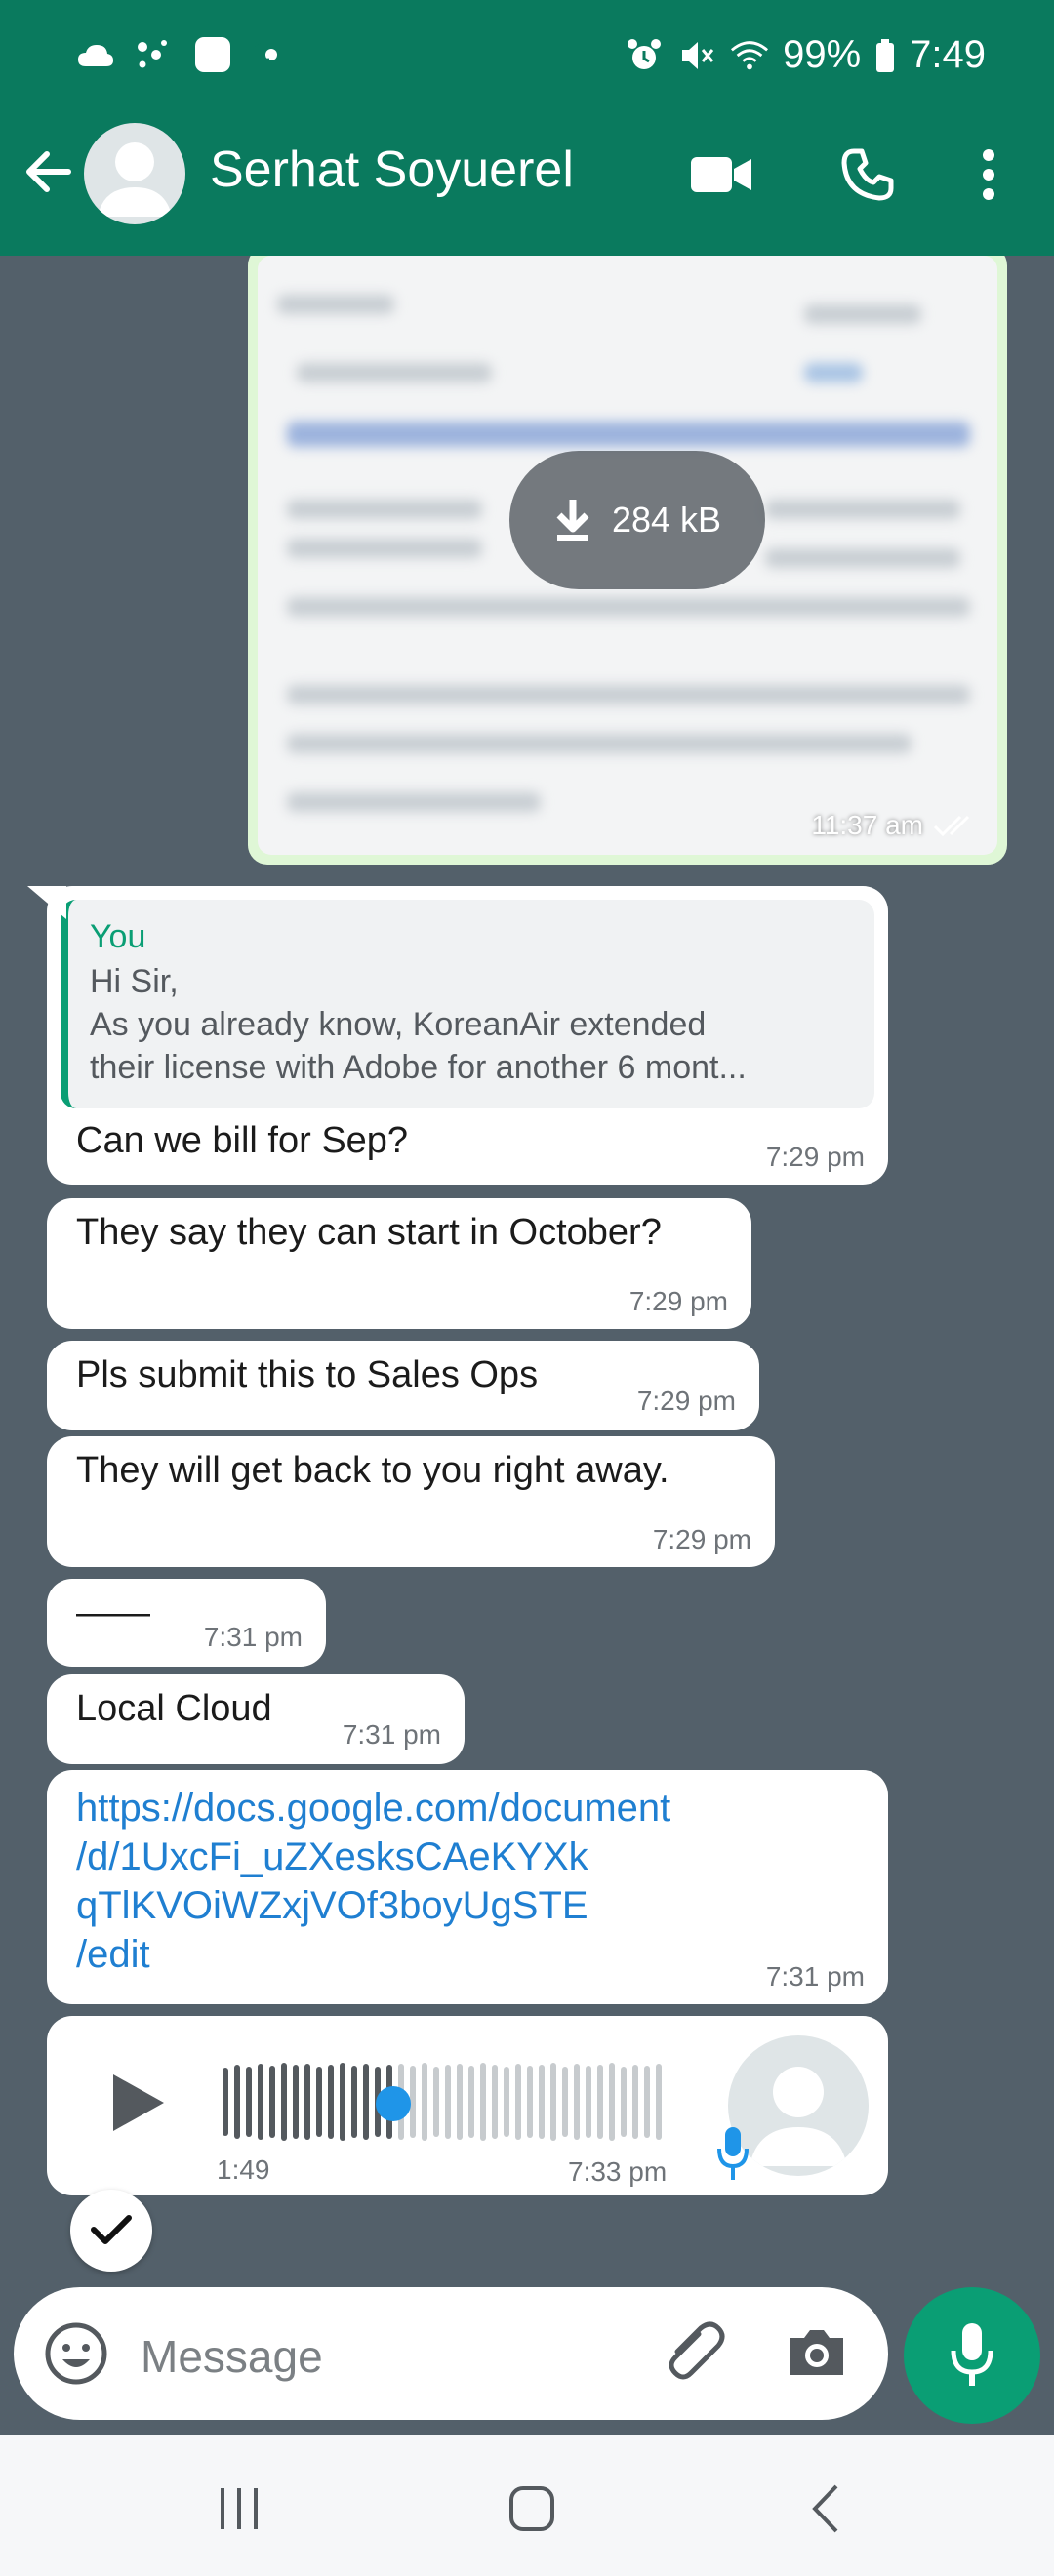  Describe the element at coordinates (243, 2169) in the screenshot. I see `voice-duration: 1:49` at that location.